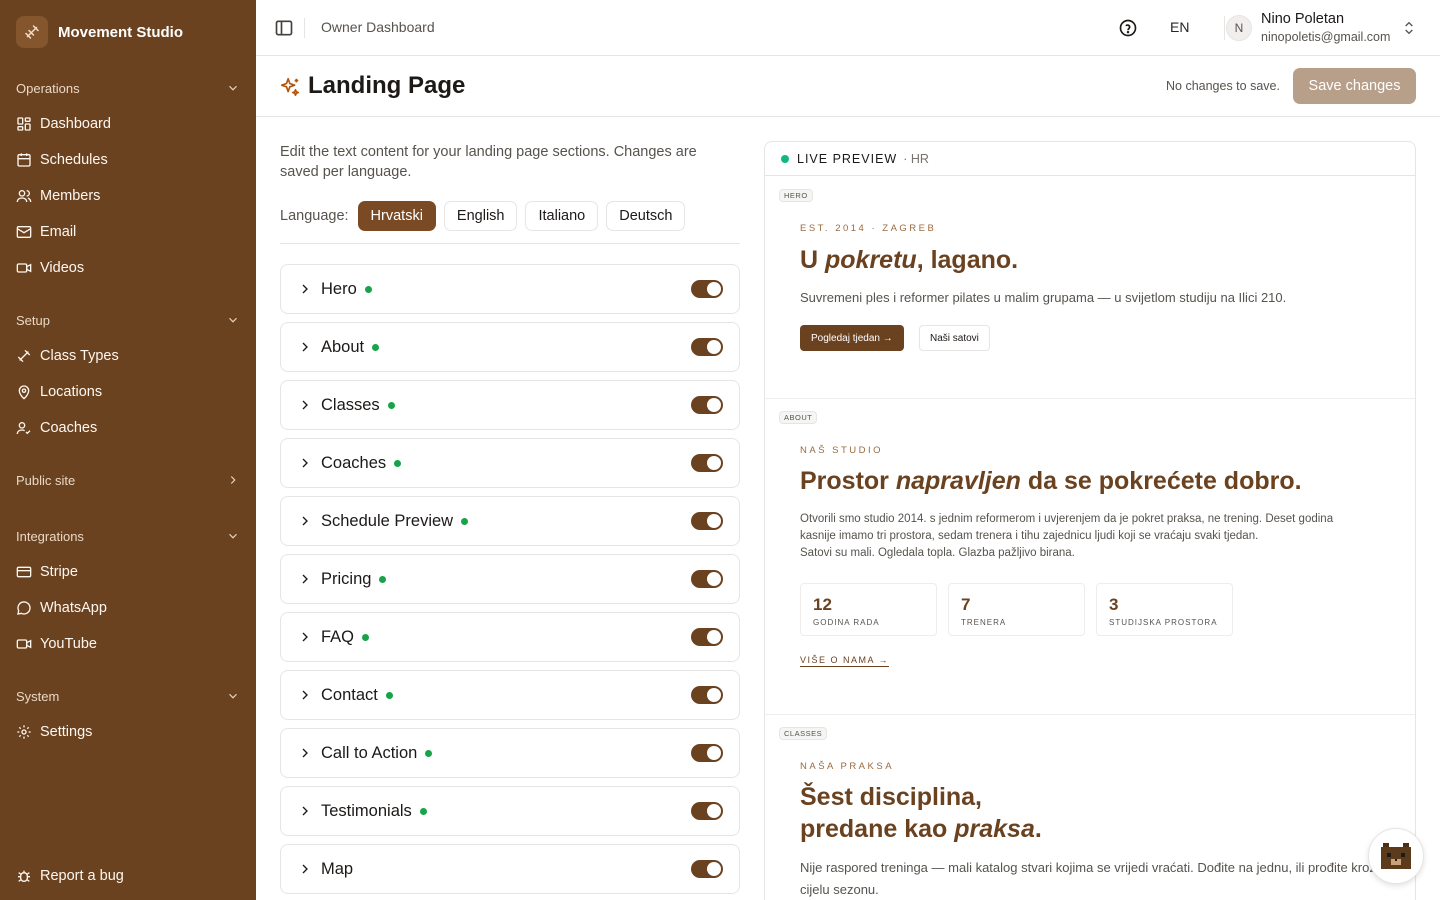 The height and width of the screenshot is (900, 1440). I want to click on assistant-mascot-button, so click(1396, 856).